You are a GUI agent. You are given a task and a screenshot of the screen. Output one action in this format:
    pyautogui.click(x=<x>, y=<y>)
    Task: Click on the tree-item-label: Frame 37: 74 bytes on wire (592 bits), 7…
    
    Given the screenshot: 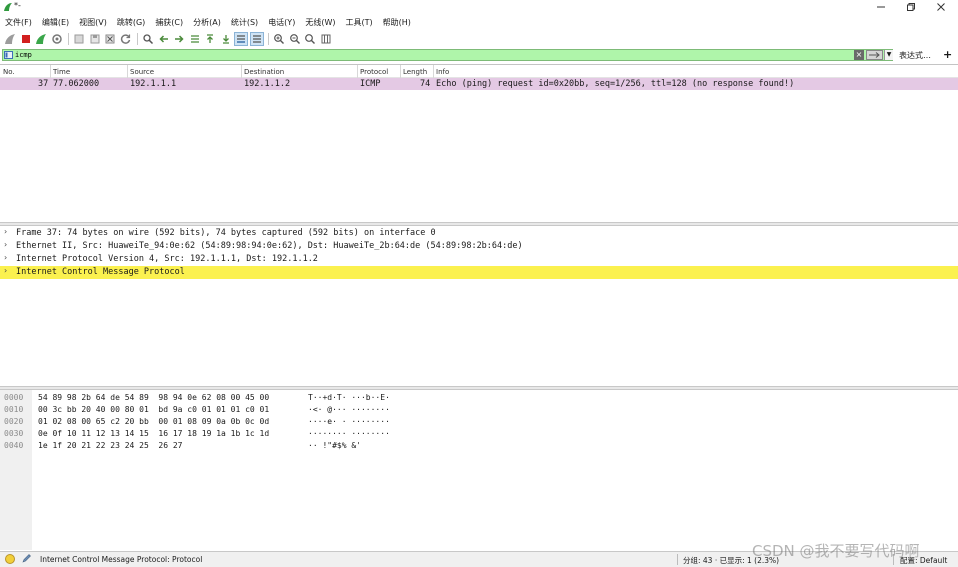 What is the action you would take?
    pyautogui.click(x=226, y=233)
    